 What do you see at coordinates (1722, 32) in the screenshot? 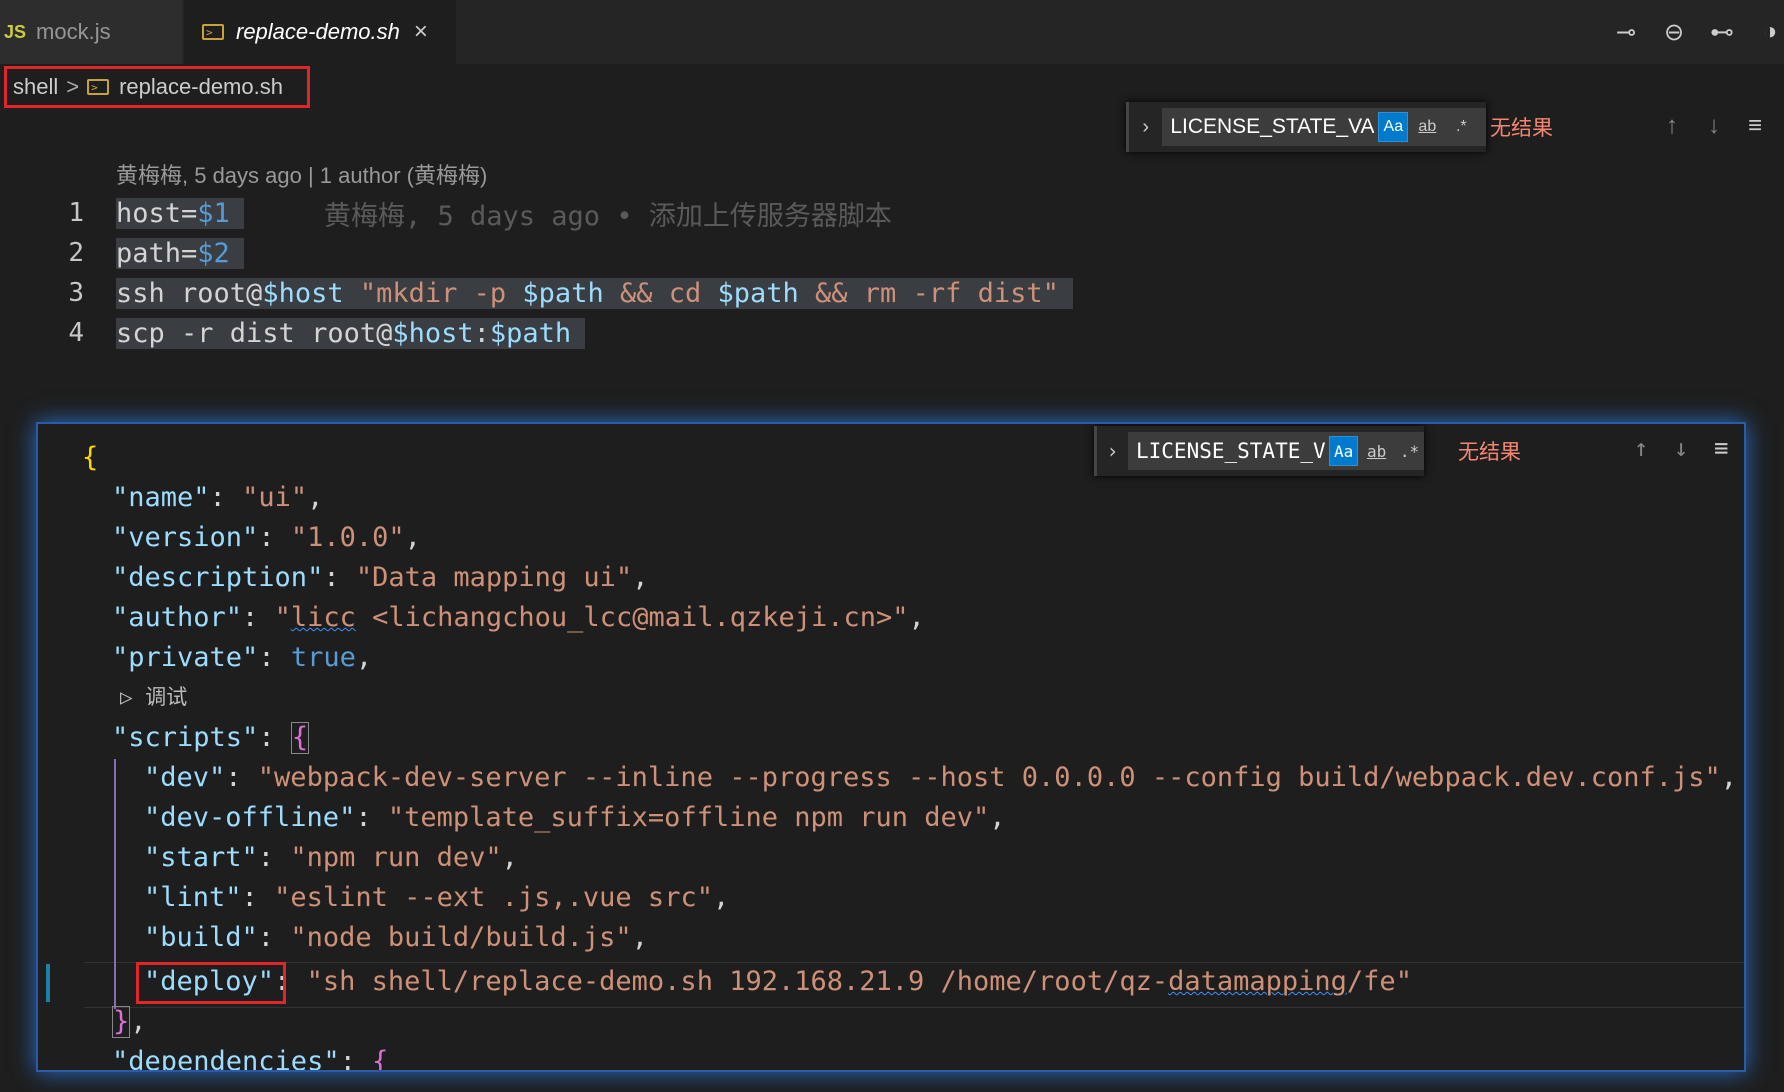
I see `next-change-icon: ⊷` at bounding box center [1722, 32].